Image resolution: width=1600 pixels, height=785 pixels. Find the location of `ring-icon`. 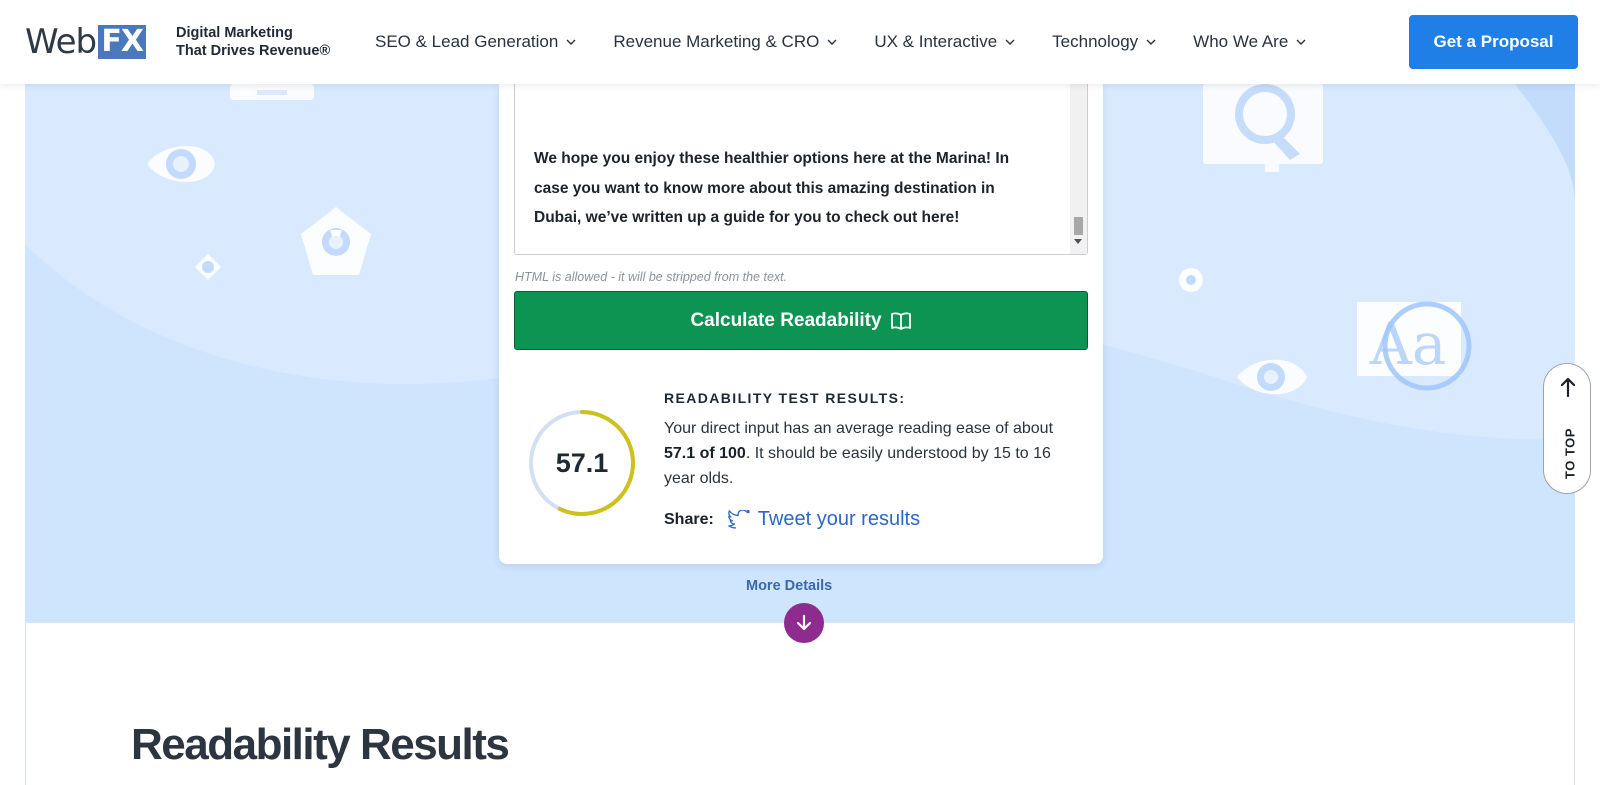

ring-icon is located at coordinates (1191, 280).